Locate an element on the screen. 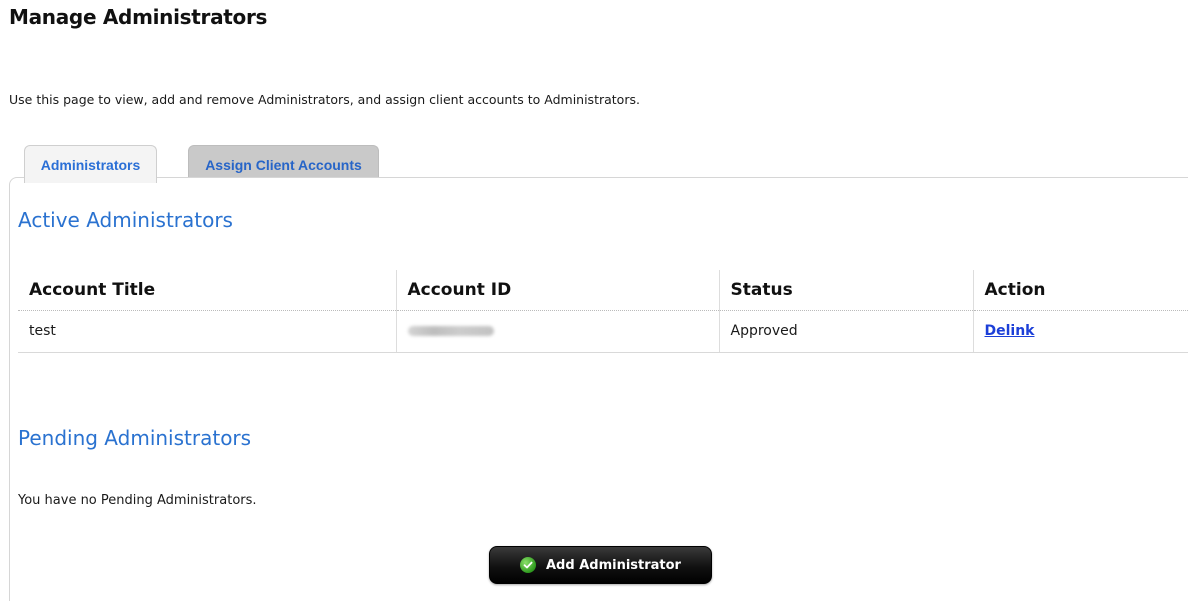 This screenshot has height=601, width=1188. add-administrator-label: Add Administrator is located at coordinates (613, 565).